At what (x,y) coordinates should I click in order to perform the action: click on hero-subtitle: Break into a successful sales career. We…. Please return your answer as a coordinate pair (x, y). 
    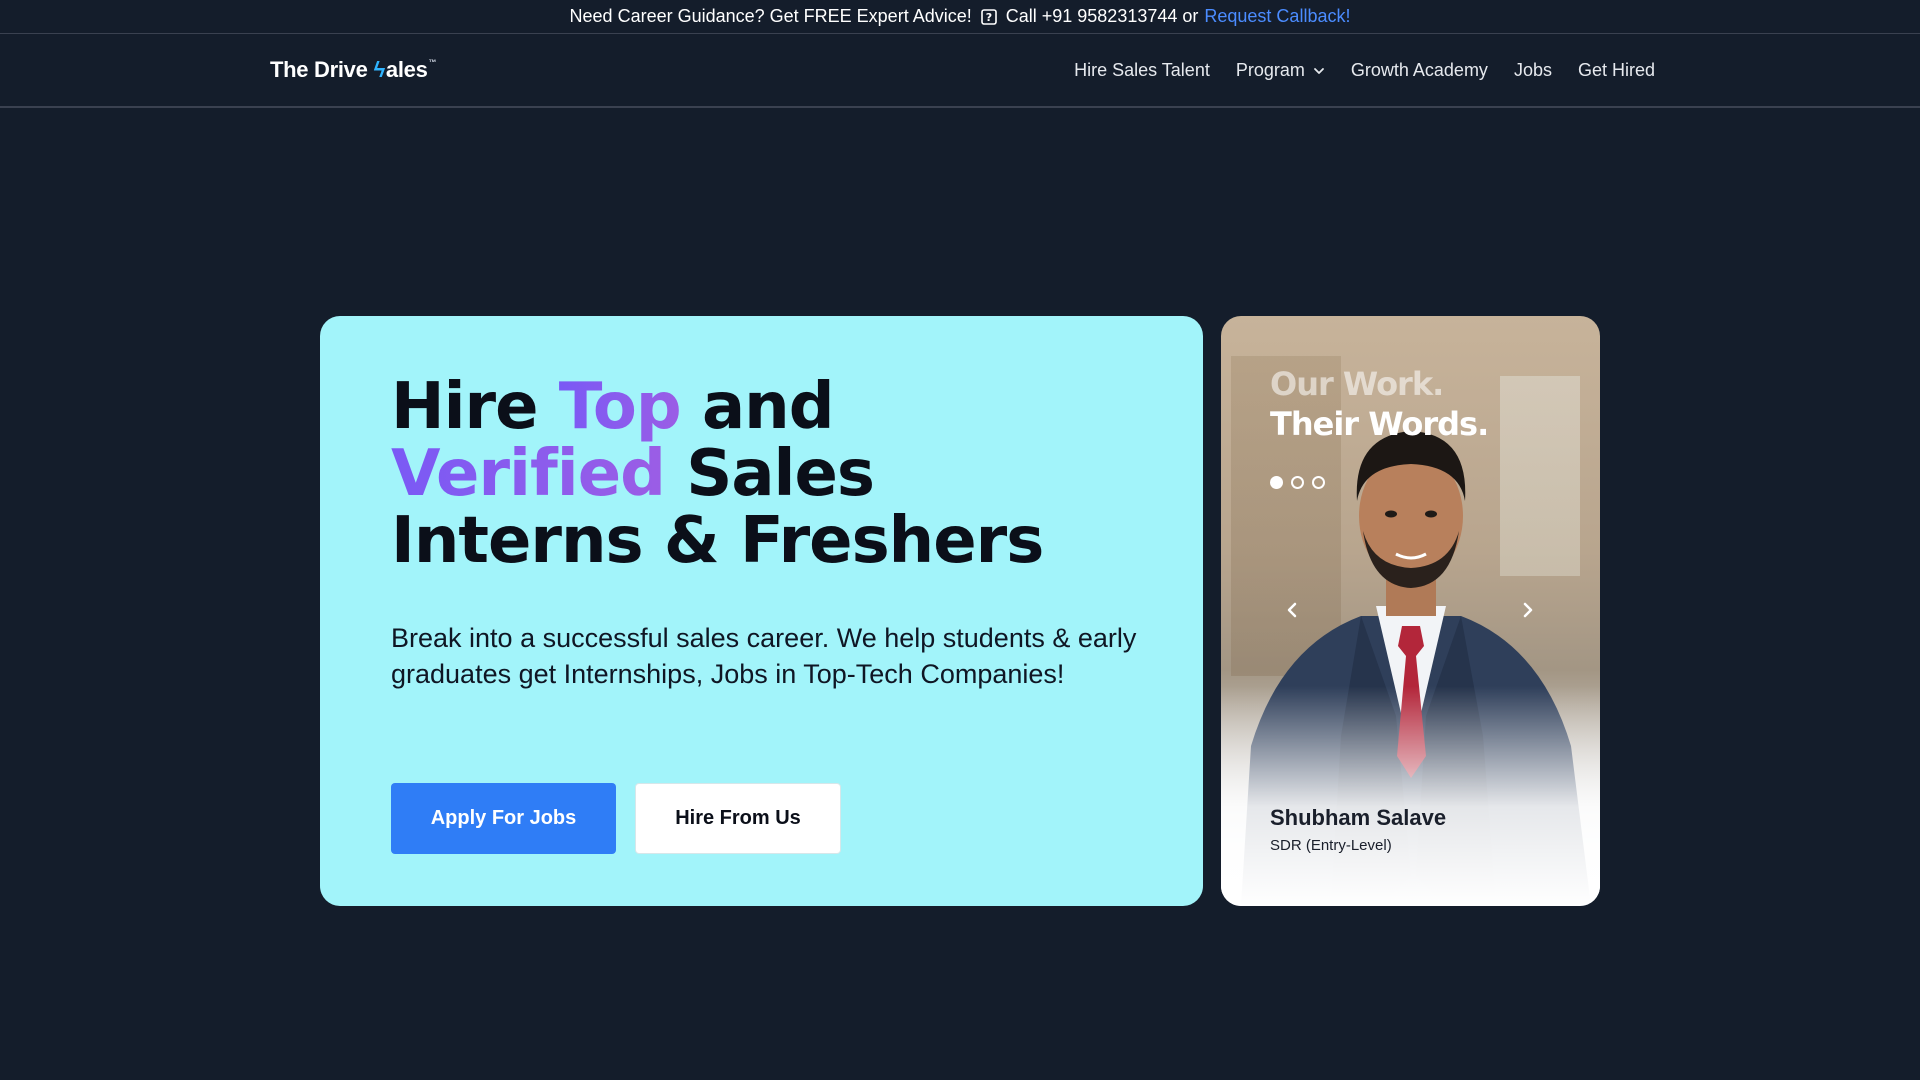
    Looking at the image, I should click on (764, 656).